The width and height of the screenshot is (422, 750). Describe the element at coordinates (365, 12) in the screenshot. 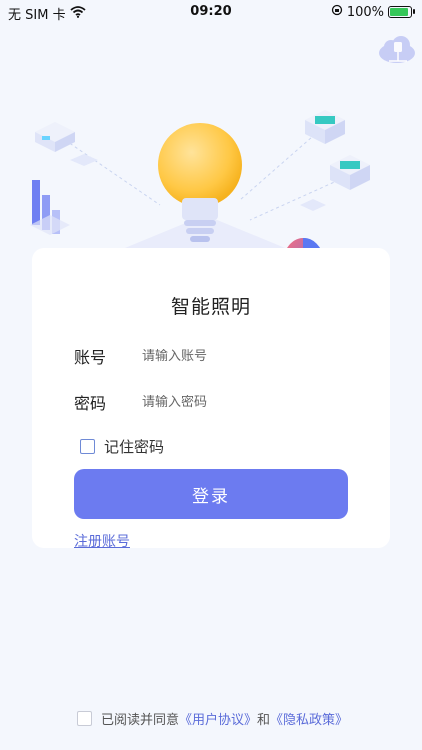

I see `battery-percent: 100%` at that location.